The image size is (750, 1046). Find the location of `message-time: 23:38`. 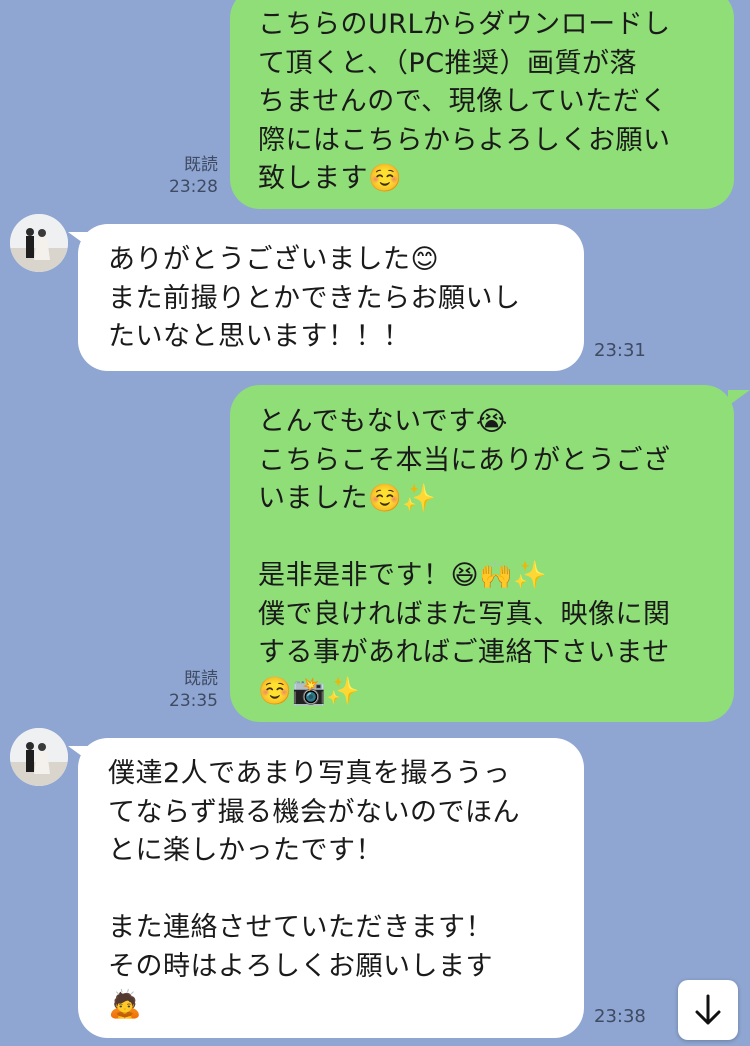

message-time: 23:38 is located at coordinates (620, 1016).